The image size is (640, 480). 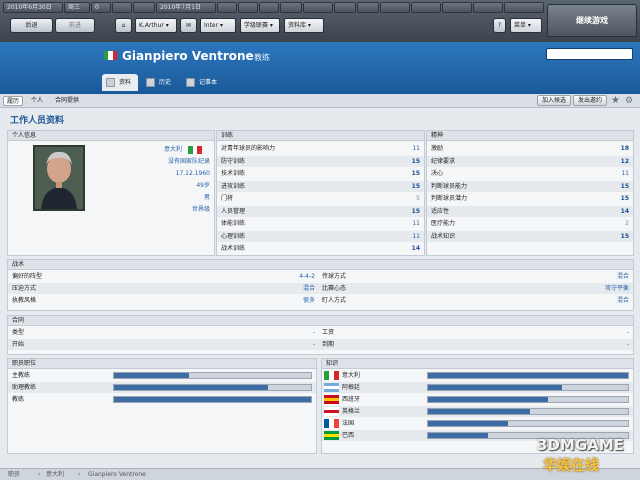 What do you see at coordinates (13, 101) in the screenshot?
I see `subtab-history: 履历` at bounding box center [13, 101].